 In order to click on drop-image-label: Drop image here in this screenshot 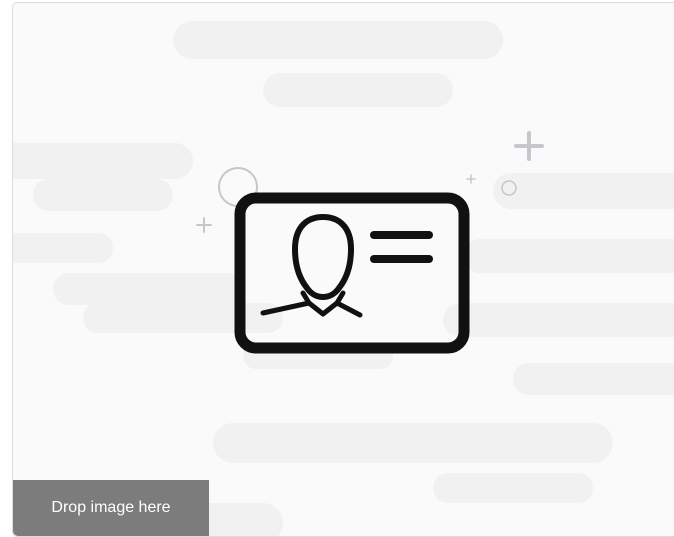, I will do `click(111, 508)`.